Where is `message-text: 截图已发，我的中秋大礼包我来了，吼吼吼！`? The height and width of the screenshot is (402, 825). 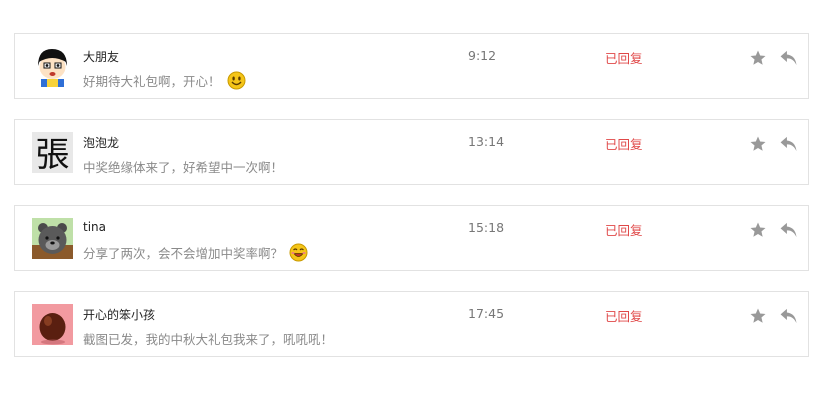
message-text: 截图已发，我的中秋大礼包我来了，吼吼吼！ is located at coordinates (208, 338).